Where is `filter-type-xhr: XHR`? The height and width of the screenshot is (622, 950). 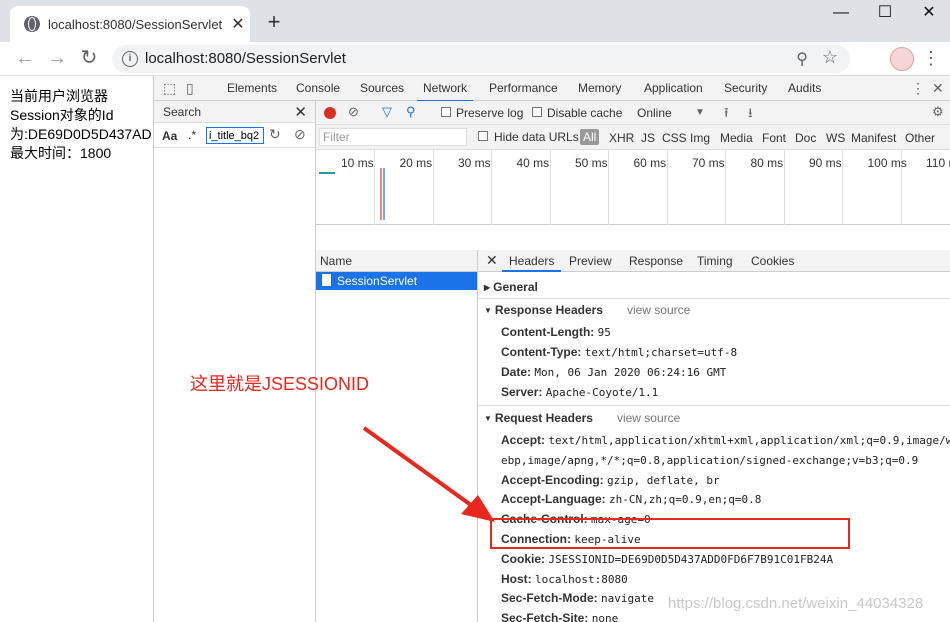 filter-type-xhr: XHR is located at coordinates (621, 138).